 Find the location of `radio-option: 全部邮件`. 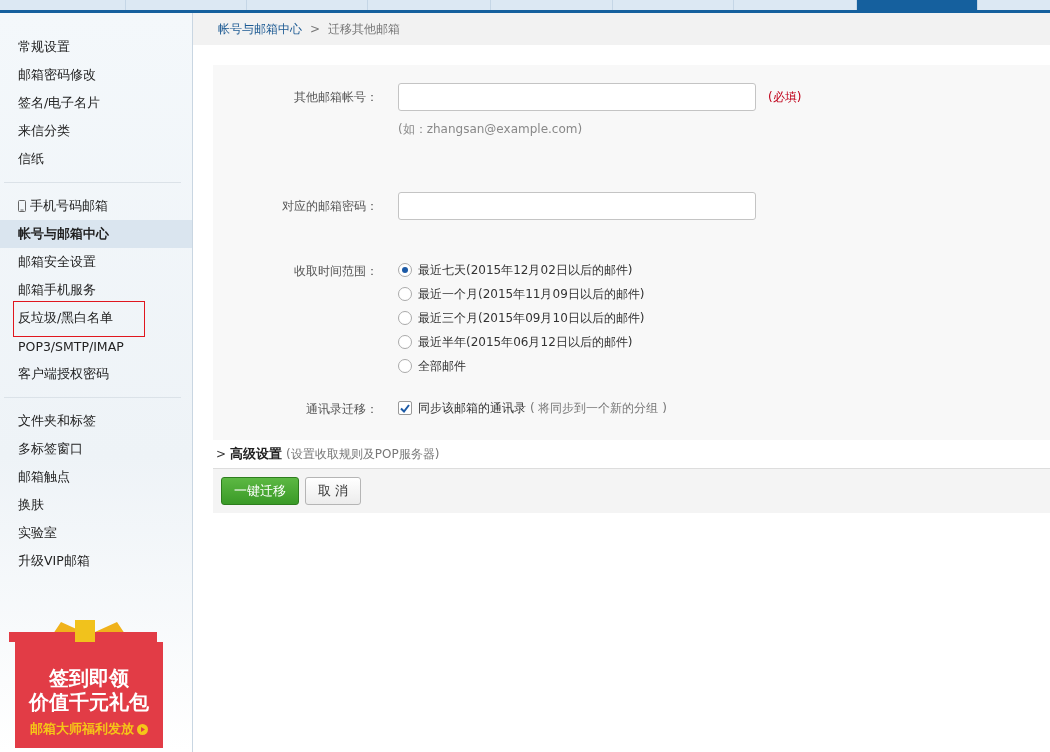

radio-option: 全部邮件 is located at coordinates (521, 366).